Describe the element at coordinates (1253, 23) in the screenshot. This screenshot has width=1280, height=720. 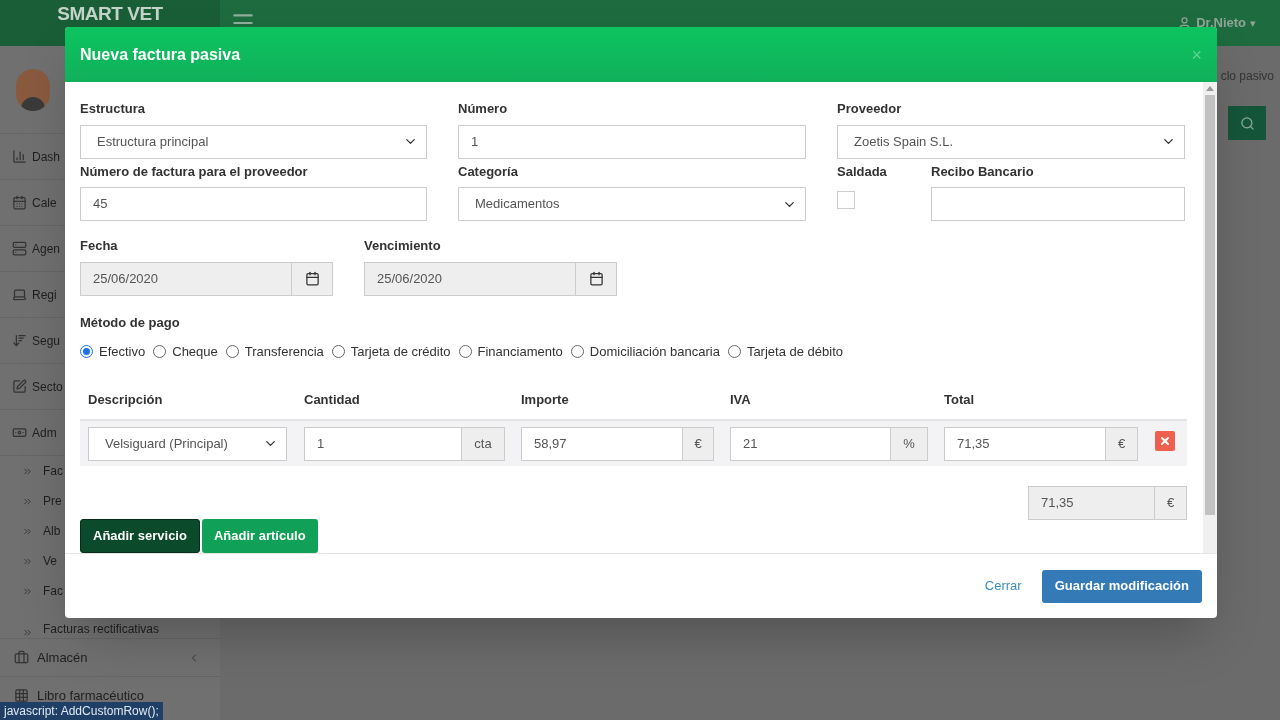
I see `caret-icon: ▾` at that location.